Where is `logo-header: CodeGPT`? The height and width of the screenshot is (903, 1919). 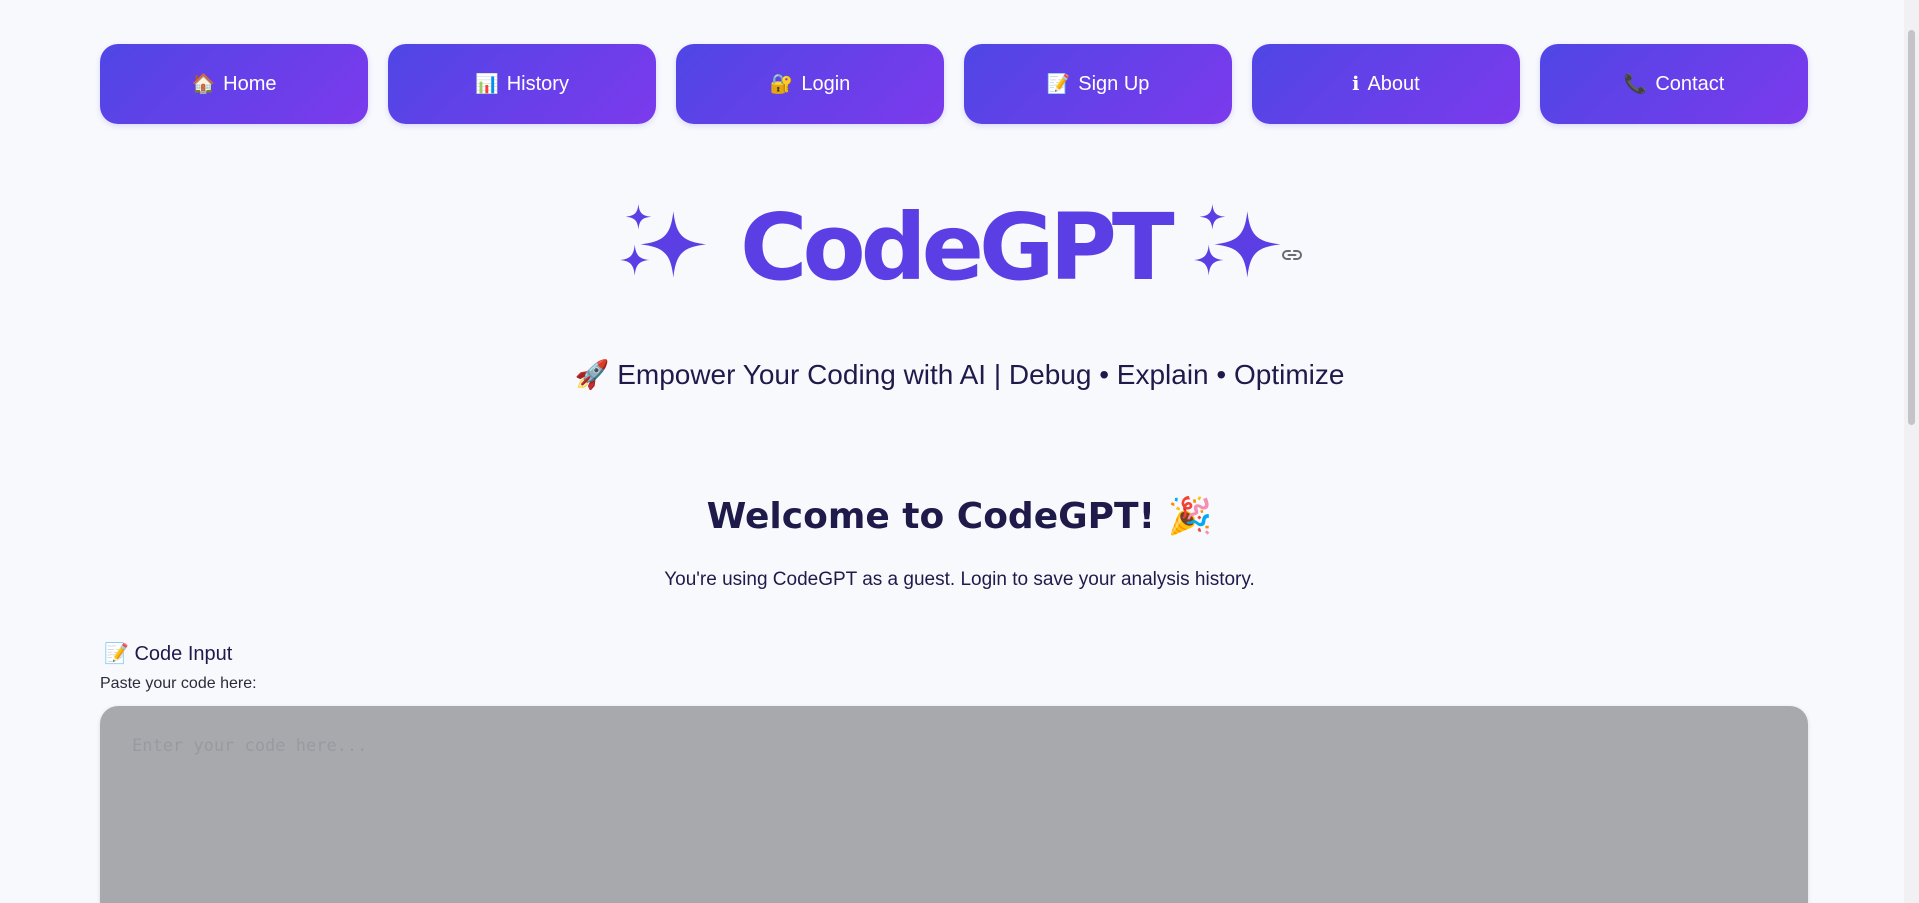
logo-header: CodeGPT is located at coordinates (959, 248).